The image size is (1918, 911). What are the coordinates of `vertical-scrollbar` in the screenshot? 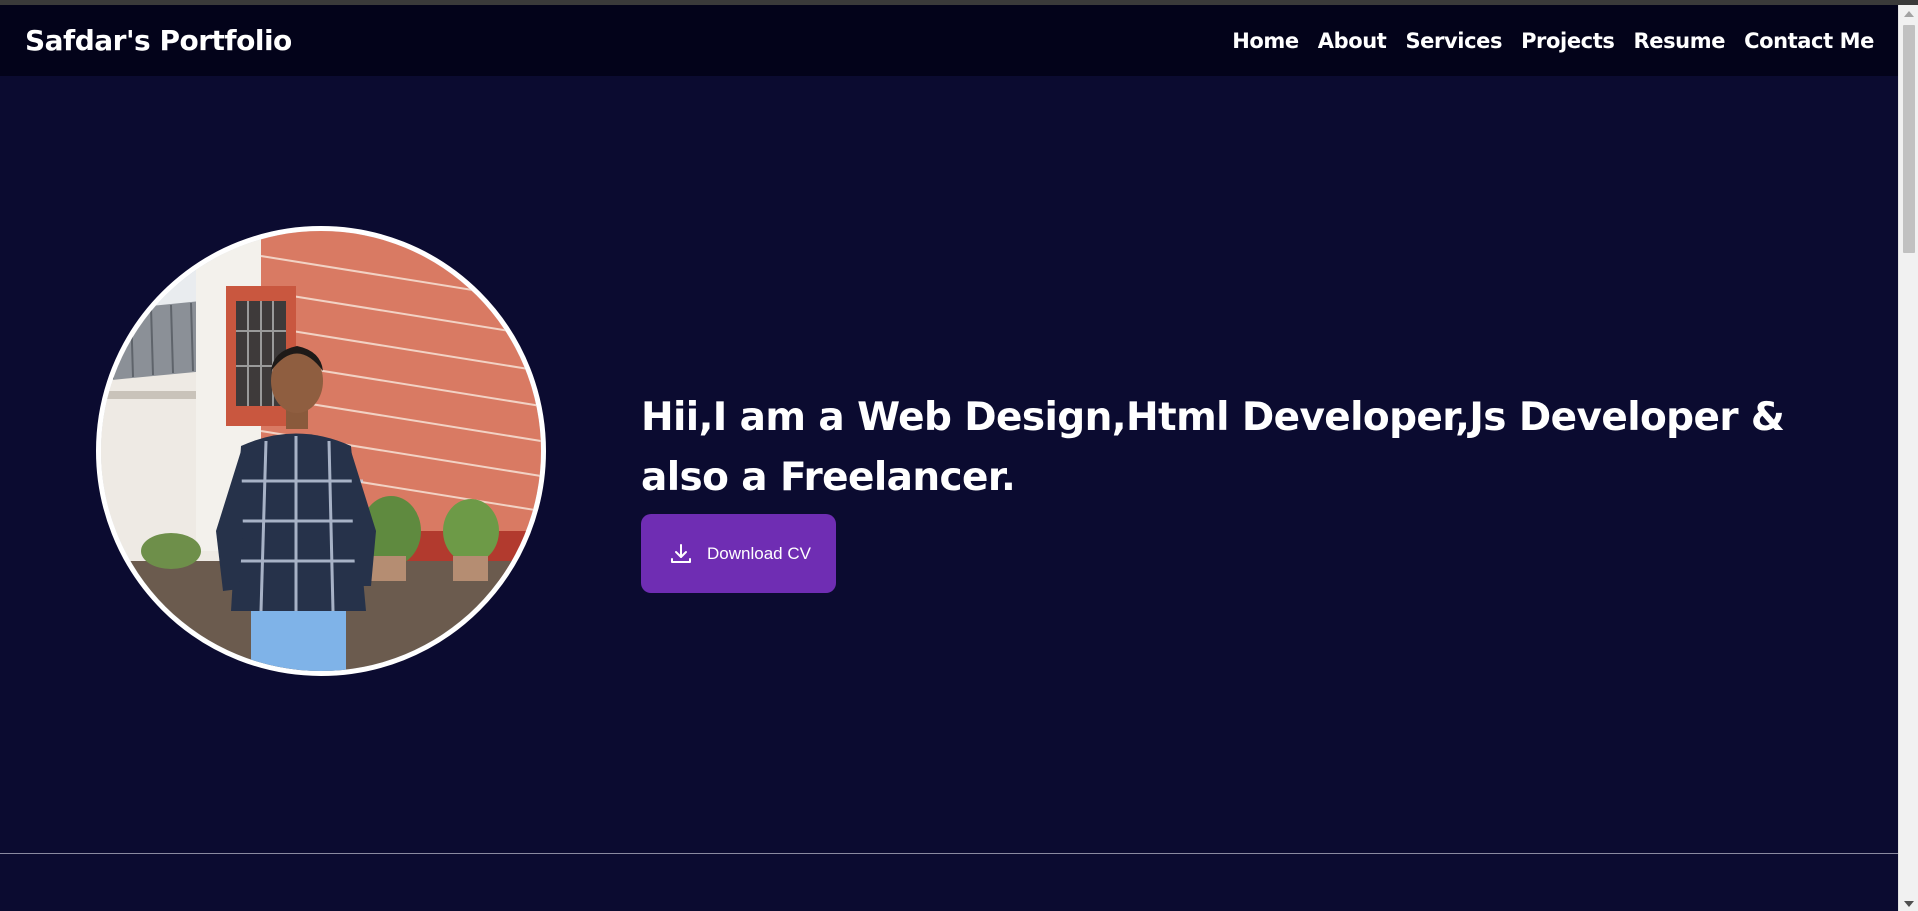 It's located at (1908, 458).